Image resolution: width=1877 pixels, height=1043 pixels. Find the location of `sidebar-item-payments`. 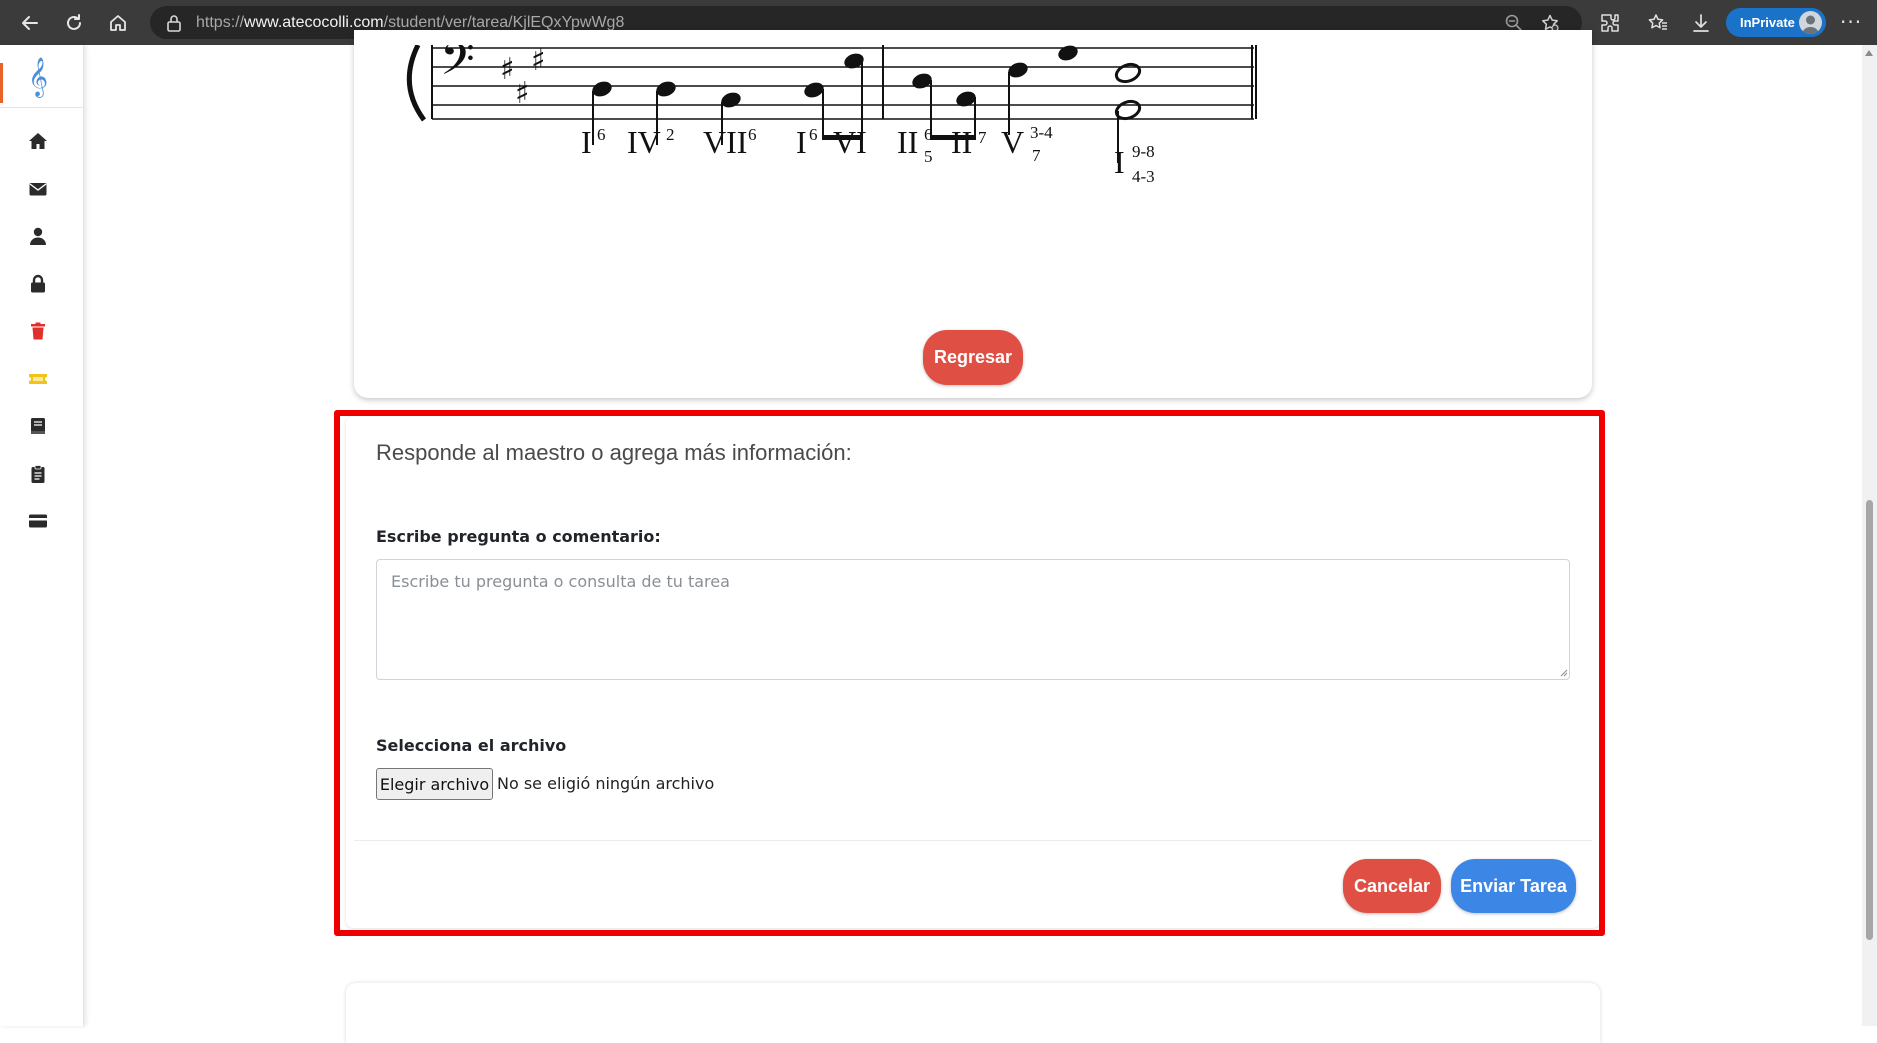

sidebar-item-payments is located at coordinates (38, 521).